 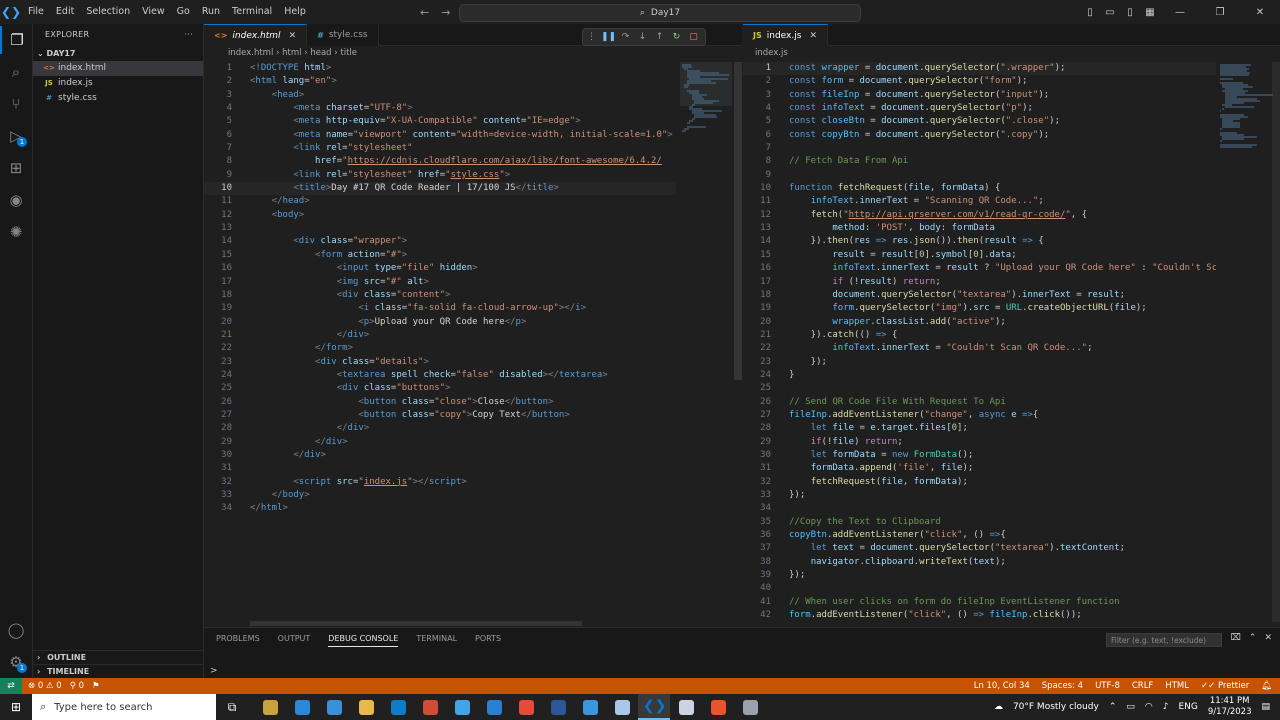 I want to click on restart-icon: ↻, so click(x=676, y=37).